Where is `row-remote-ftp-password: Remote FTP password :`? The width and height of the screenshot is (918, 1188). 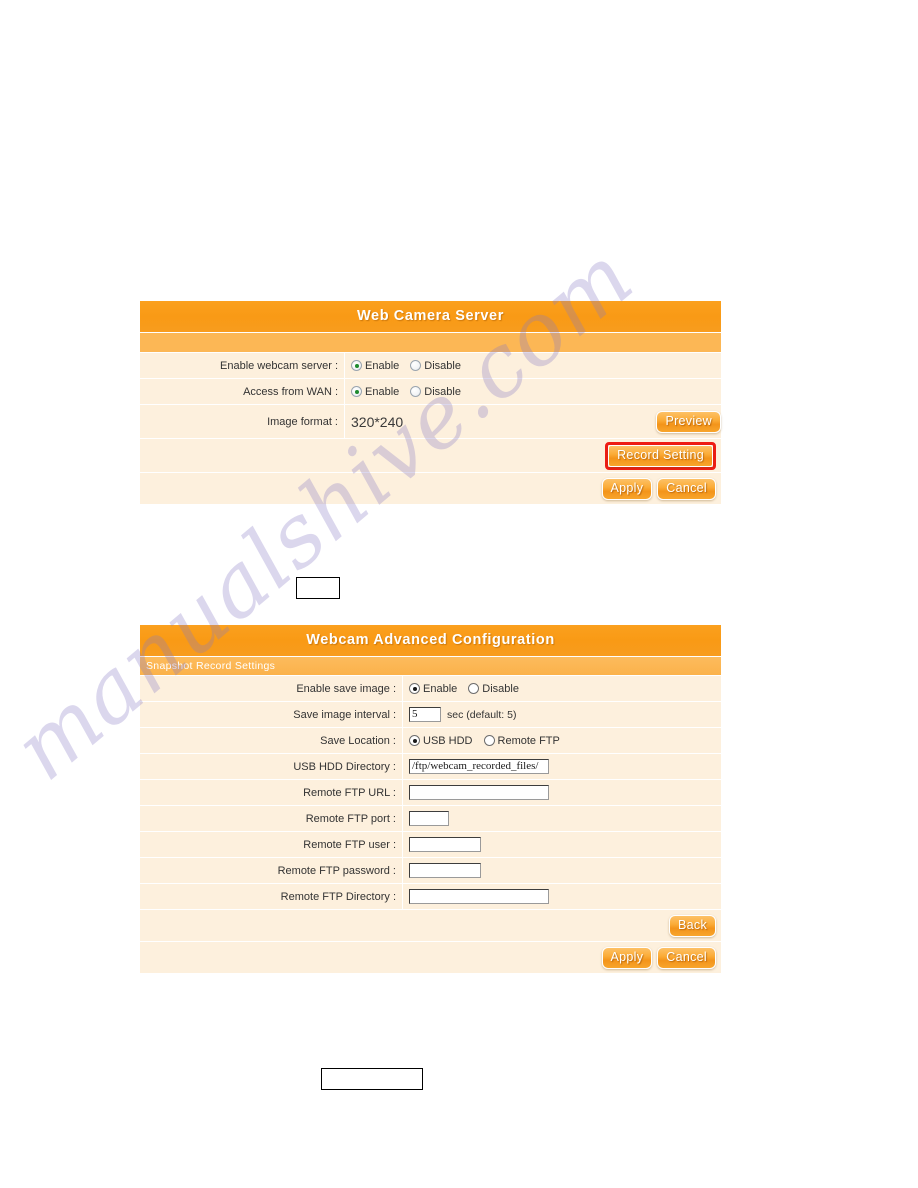
row-remote-ftp-password: Remote FTP password : is located at coordinates (430, 870).